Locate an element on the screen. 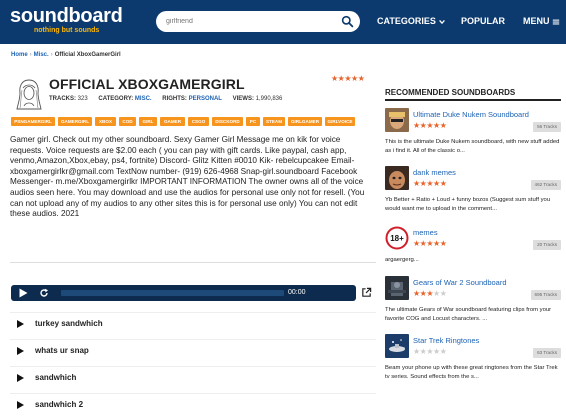  sound-label: sandwhich is located at coordinates (56, 377).